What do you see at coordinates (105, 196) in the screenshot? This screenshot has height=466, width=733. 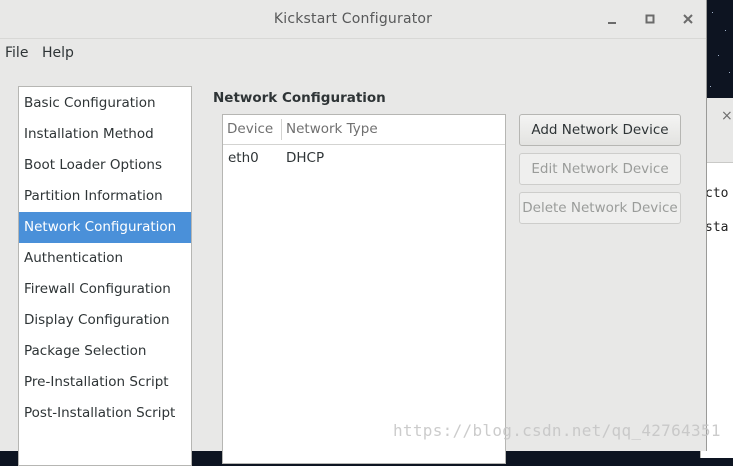 I see `sidebar-item-partition-information: Partition Information` at bounding box center [105, 196].